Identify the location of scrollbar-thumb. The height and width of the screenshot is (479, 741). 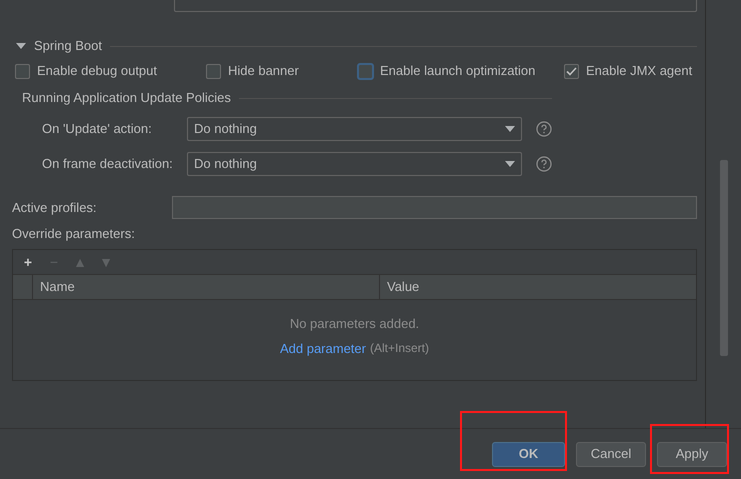
(724, 258).